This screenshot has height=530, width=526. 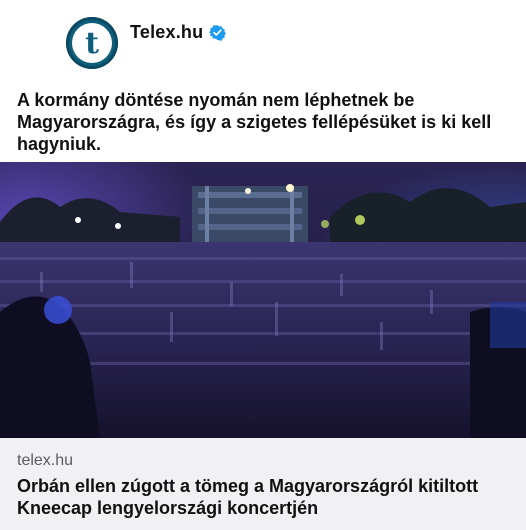 I want to click on account-info: Telex.hu, so click(x=178, y=32).